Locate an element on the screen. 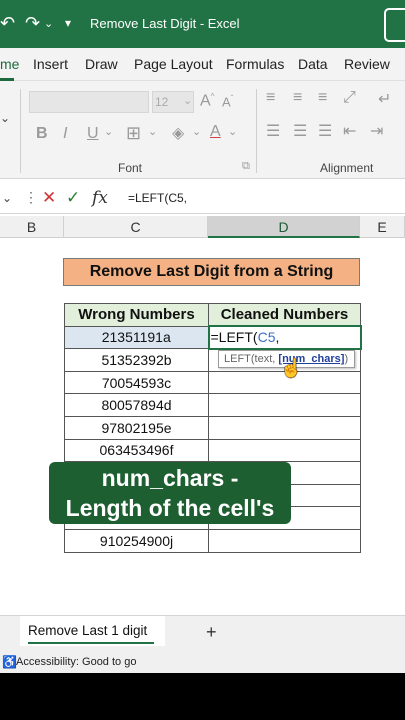 This screenshot has height=720, width=405. tab-page-layout: Page Layout is located at coordinates (173, 64).